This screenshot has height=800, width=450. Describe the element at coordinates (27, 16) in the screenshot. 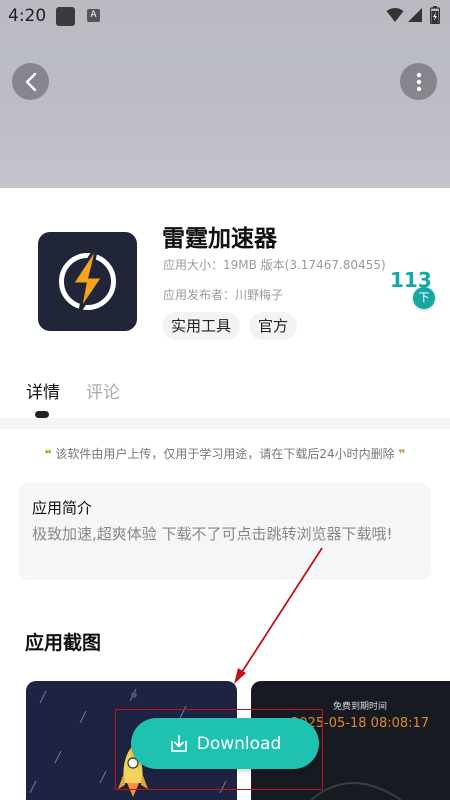

I see `status-time: 4:20` at that location.